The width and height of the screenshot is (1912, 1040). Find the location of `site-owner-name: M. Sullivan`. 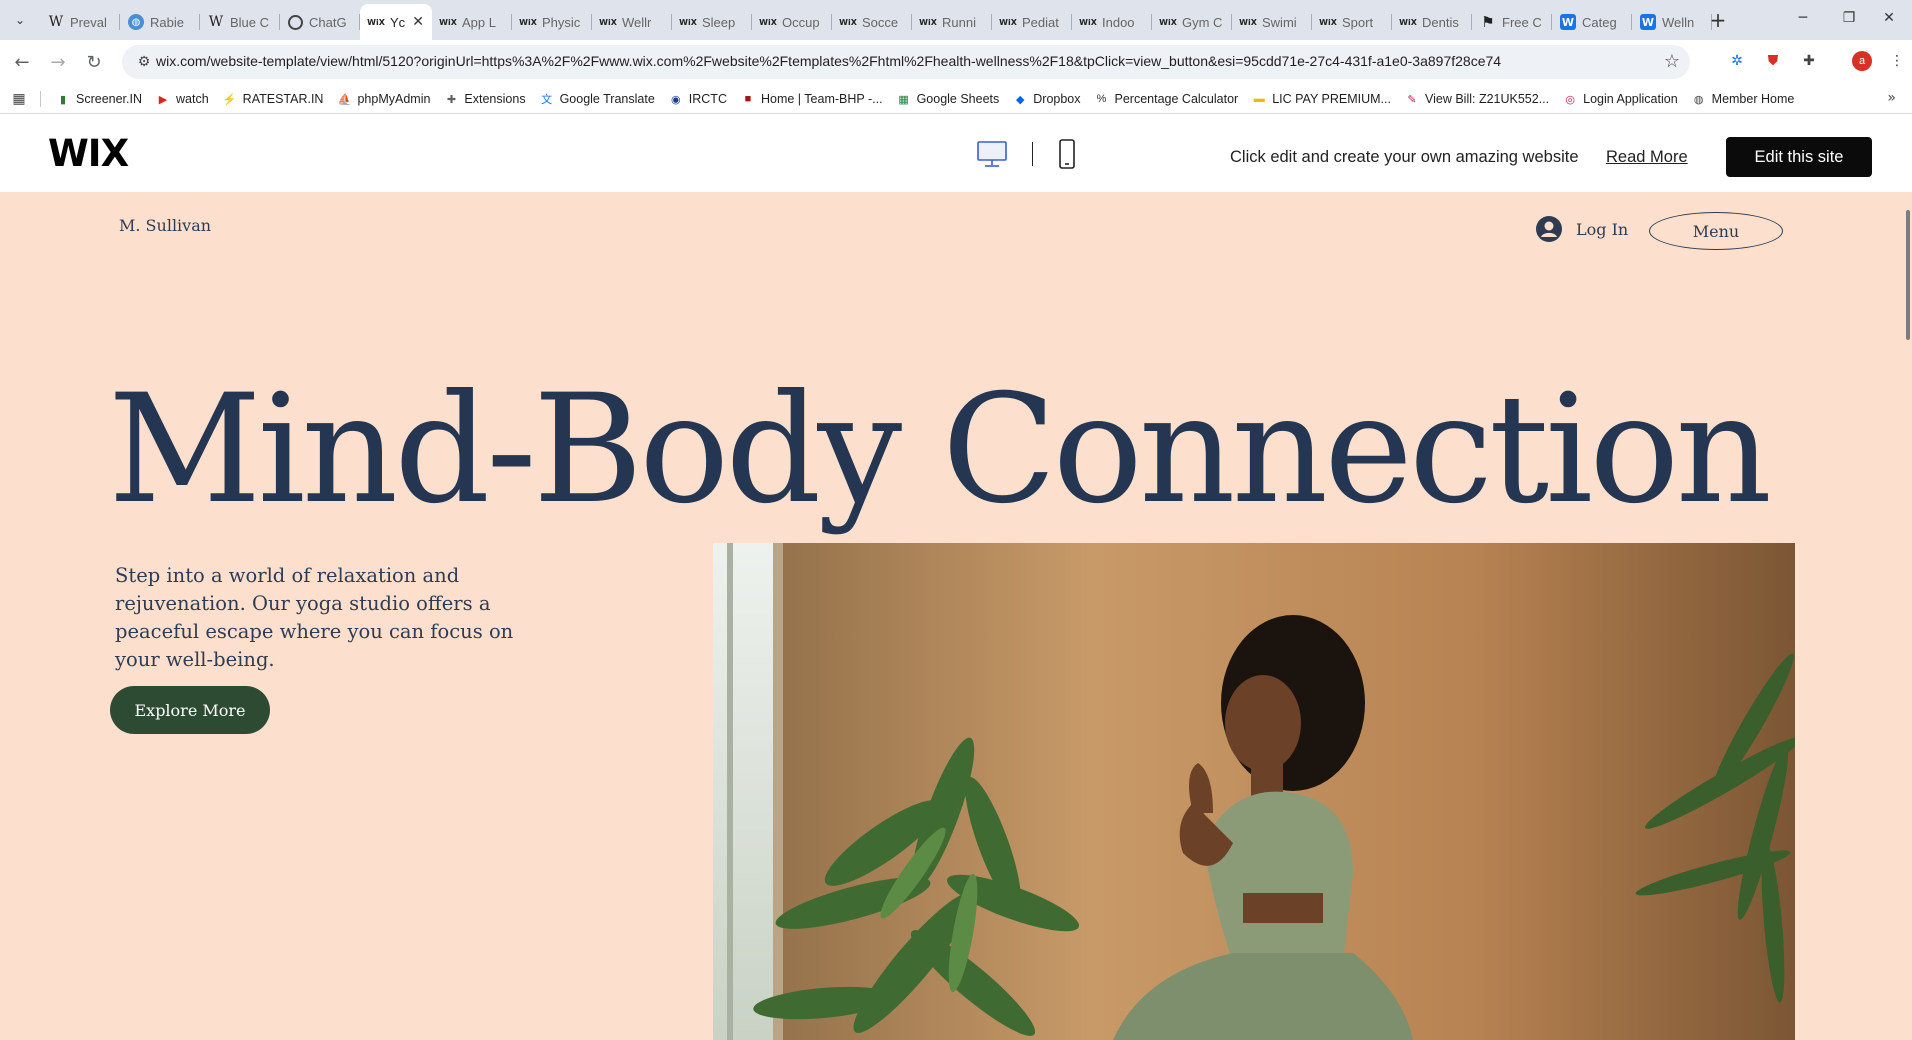

site-owner-name: M. Sullivan is located at coordinates (165, 225).